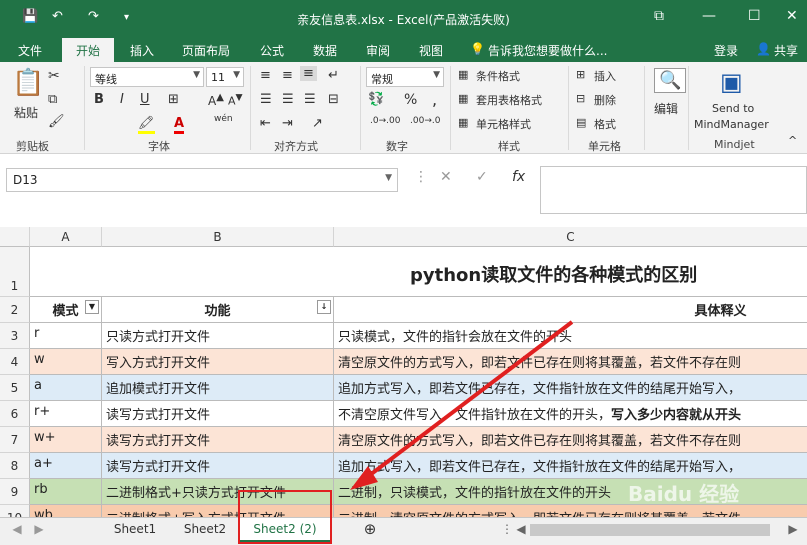 This screenshot has height=545, width=807. I want to click on watermark: Baidu 经验, so click(684, 494).